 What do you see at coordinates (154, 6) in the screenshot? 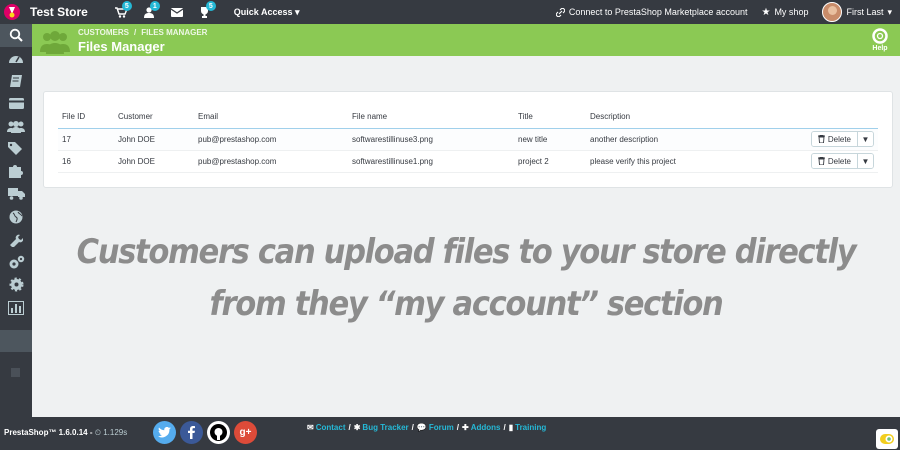
I see `customers-badge: 1` at bounding box center [154, 6].